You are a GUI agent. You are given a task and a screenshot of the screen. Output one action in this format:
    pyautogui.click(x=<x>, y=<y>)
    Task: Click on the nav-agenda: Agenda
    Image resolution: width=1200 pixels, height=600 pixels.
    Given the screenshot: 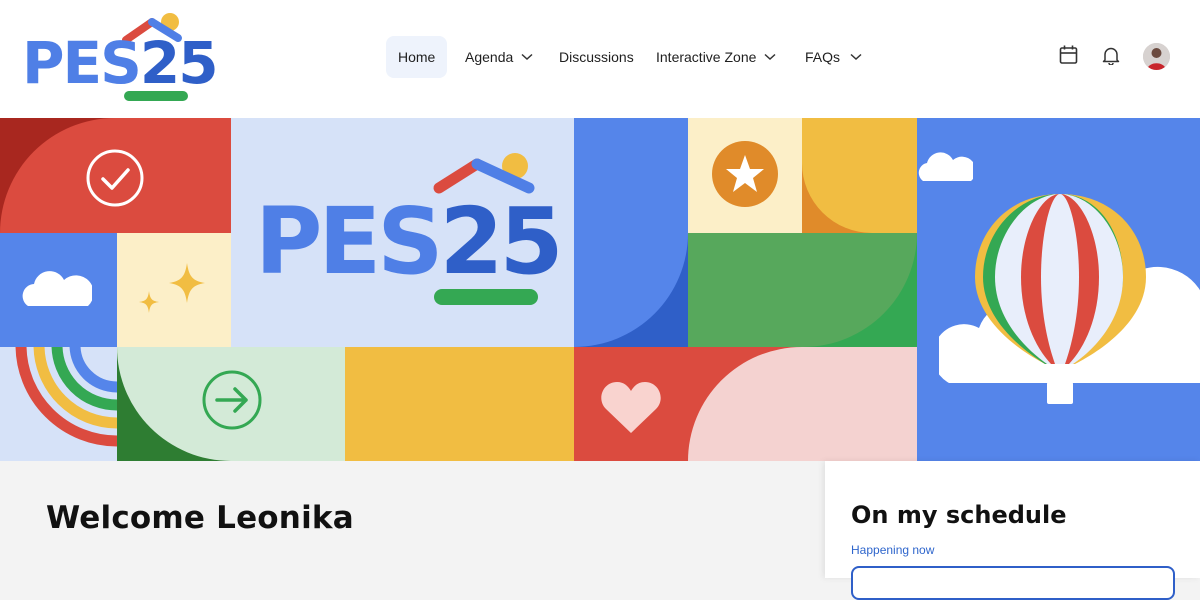 What is the action you would take?
    pyautogui.click(x=499, y=57)
    